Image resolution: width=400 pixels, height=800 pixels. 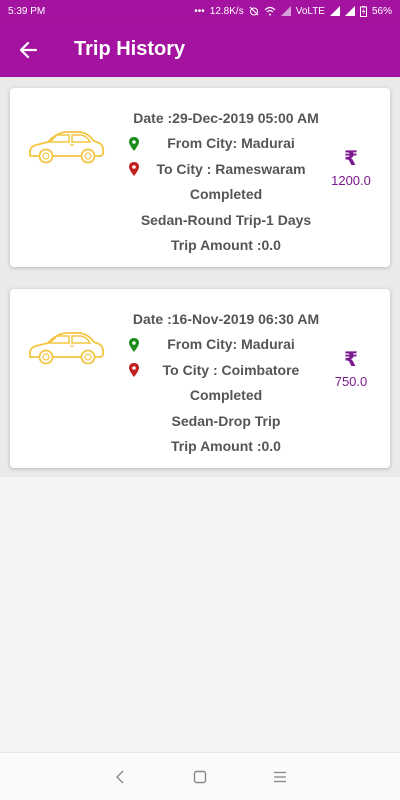 What do you see at coordinates (351, 180) in the screenshot?
I see `trip-price: 1200.0` at bounding box center [351, 180].